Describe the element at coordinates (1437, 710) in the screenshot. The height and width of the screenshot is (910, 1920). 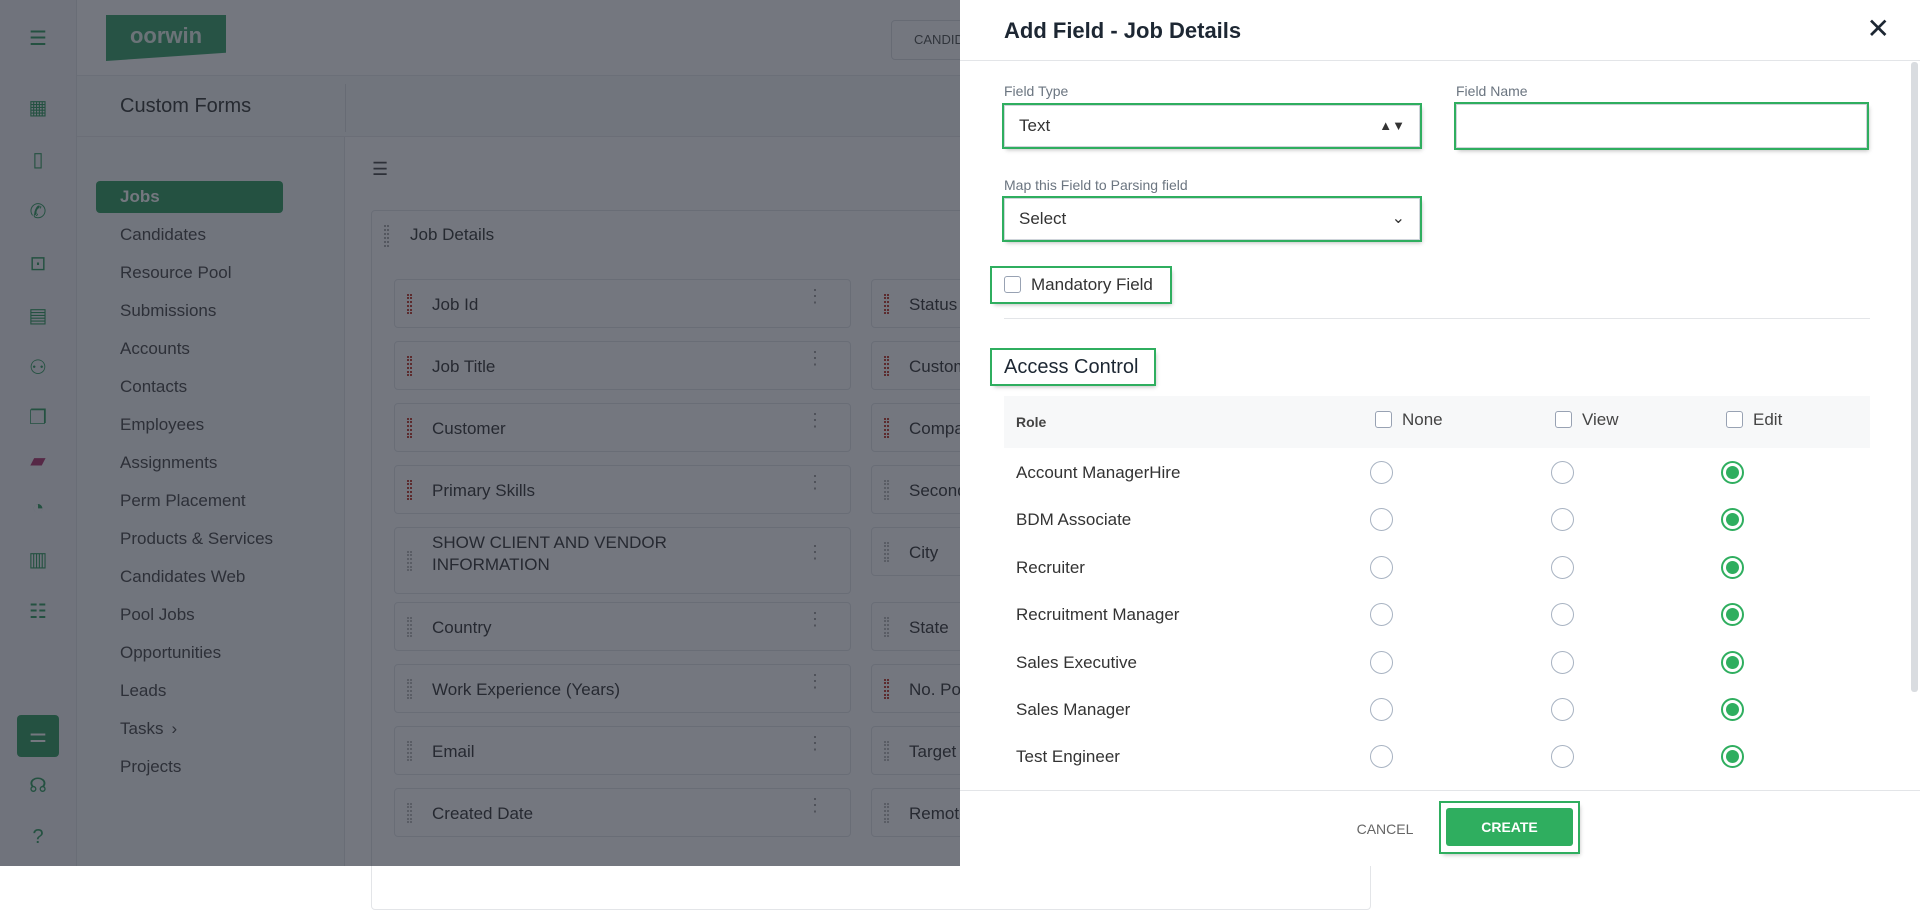
I see `role-row: Sales Manager` at that location.